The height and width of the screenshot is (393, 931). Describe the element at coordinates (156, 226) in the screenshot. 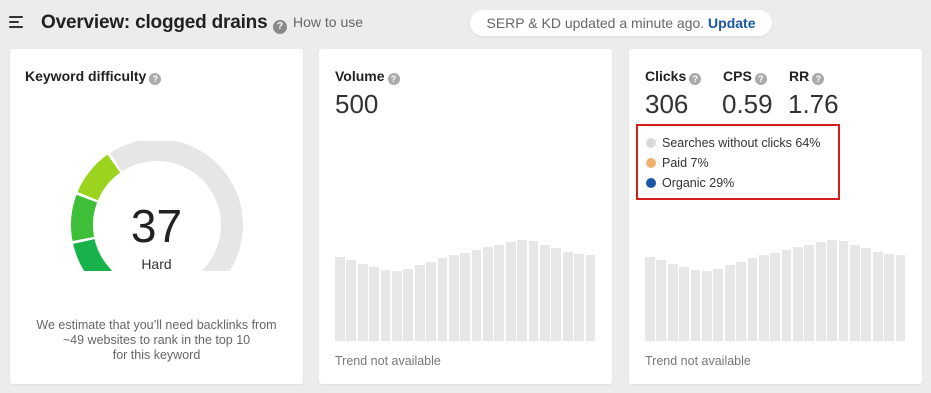

I see `kd-score: 37` at that location.